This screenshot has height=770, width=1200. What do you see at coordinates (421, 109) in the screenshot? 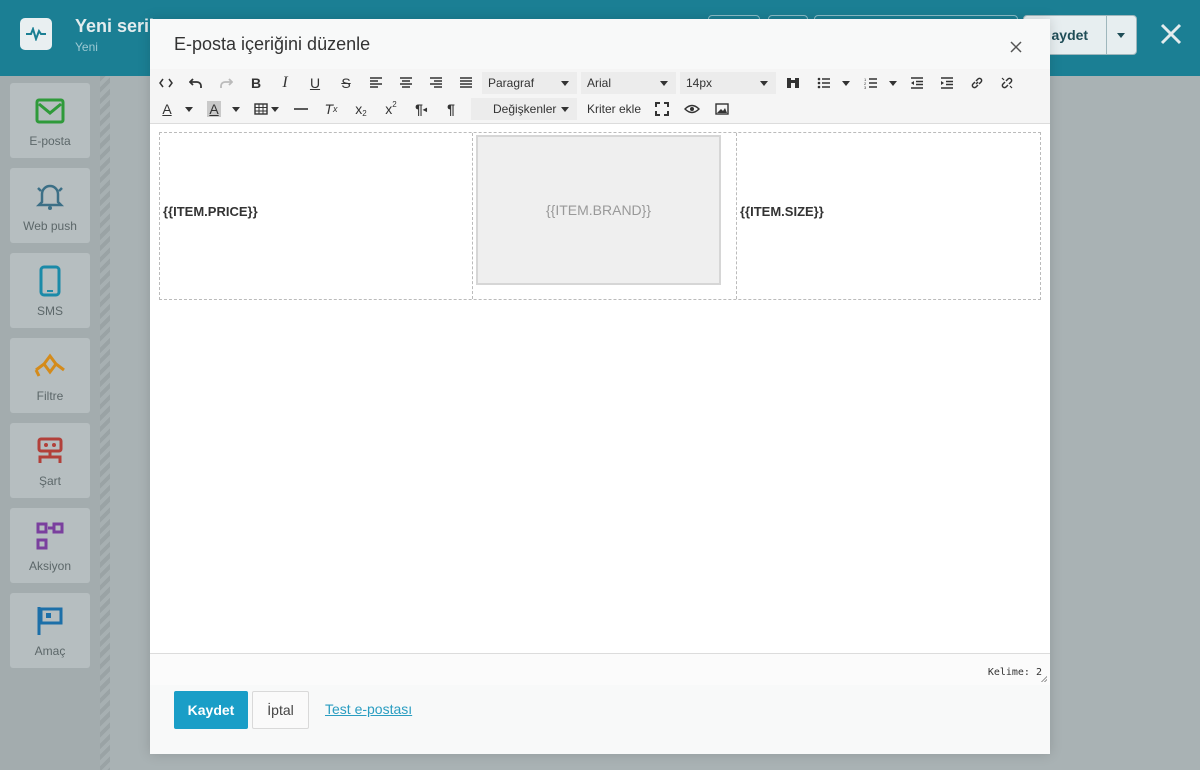
I see `paragraph-direction-icon: ¶ ◂` at bounding box center [421, 109].